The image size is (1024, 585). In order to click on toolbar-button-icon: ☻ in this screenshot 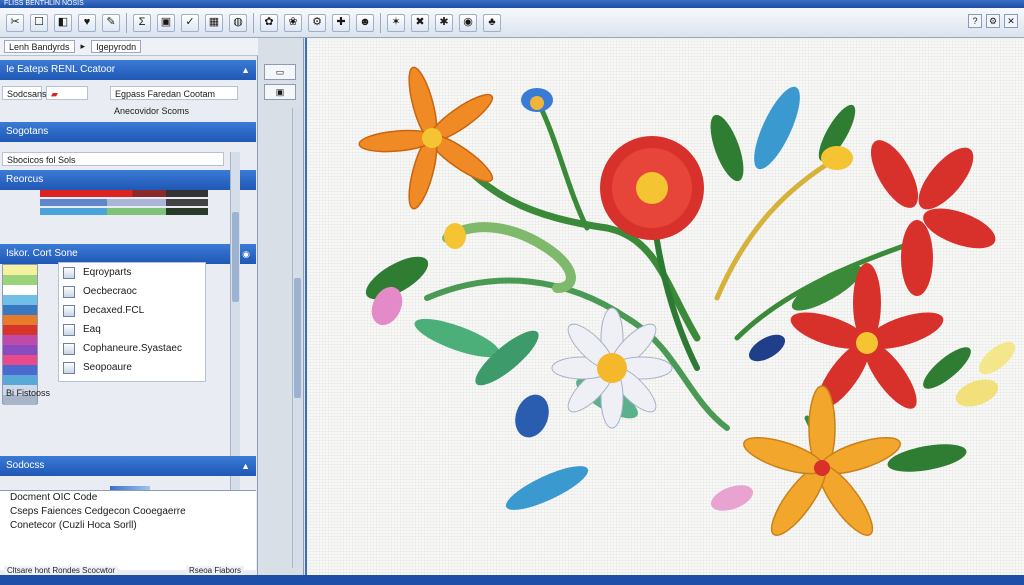, I will do `click(365, 22)`.